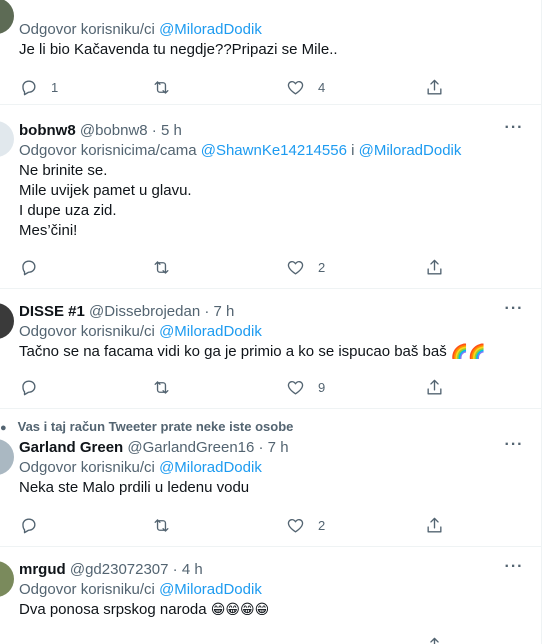 The image size is (548, 644). Describe the element at coordinates (38, 87) in the screenshot. I see `reply-button: 1` at that location.